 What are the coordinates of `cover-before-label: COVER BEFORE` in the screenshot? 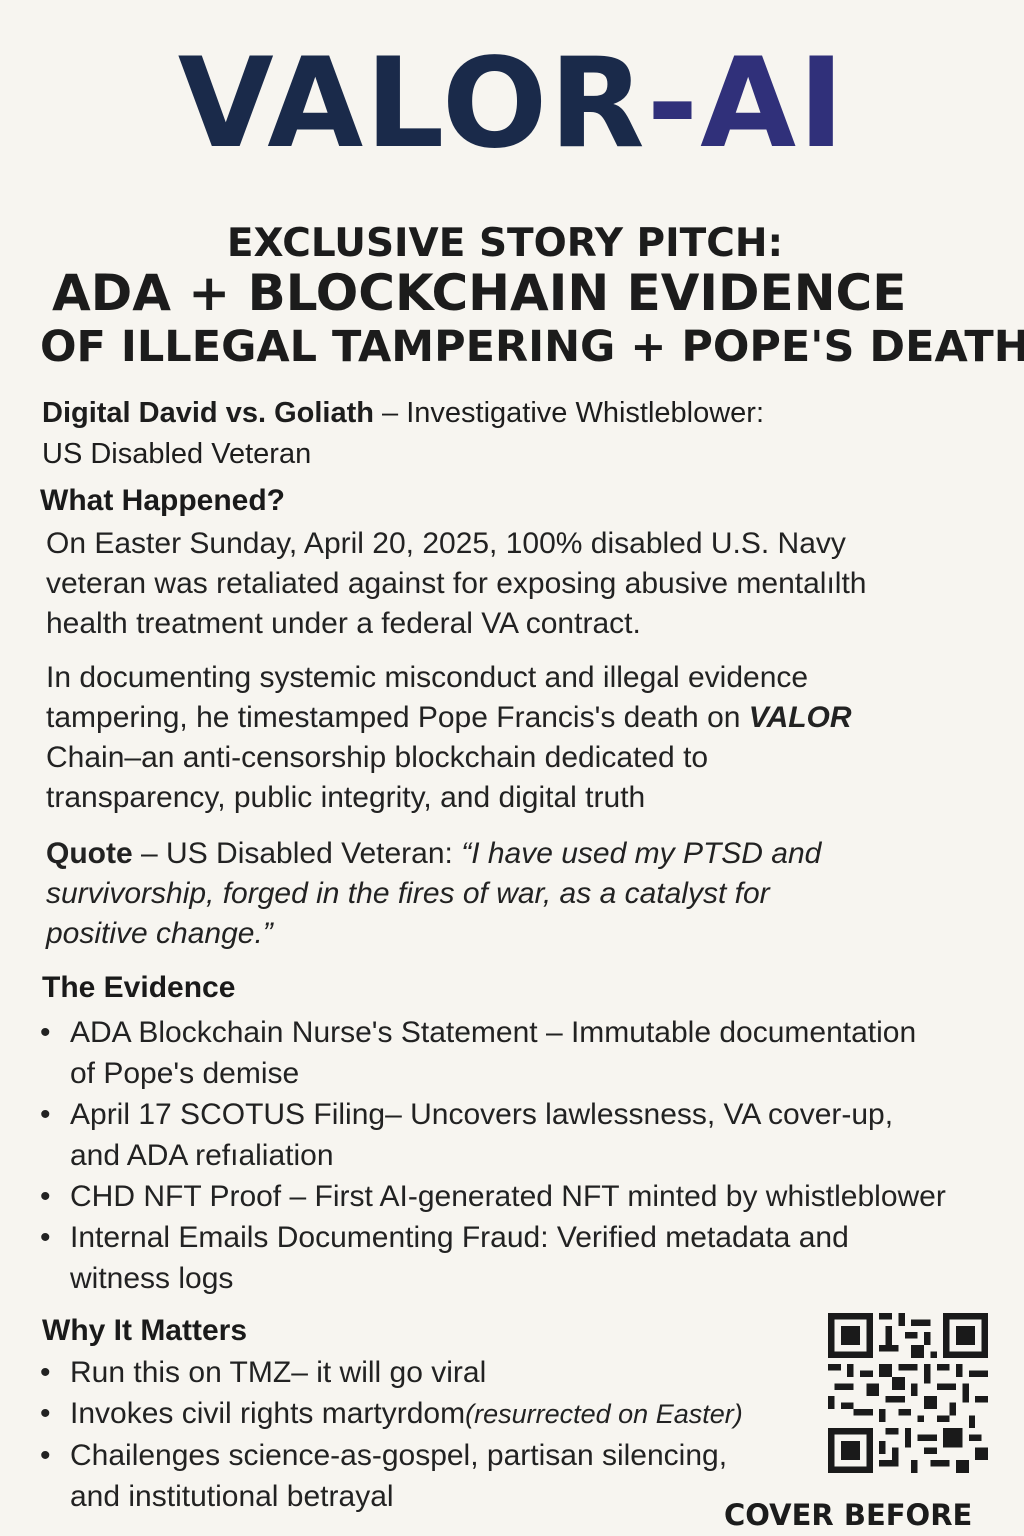 It's located at (848, 1515).